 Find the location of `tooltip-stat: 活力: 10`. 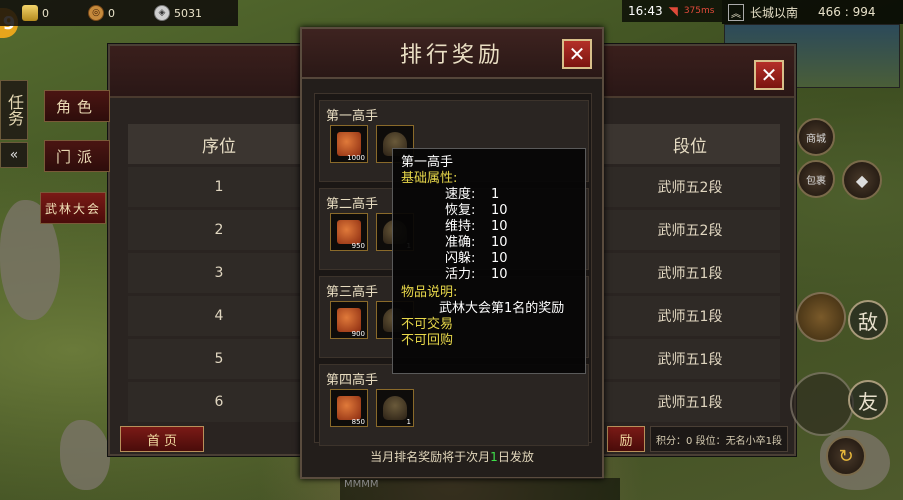

tooltip-stat: 活力: 10 is located at coordinates (489, 275).